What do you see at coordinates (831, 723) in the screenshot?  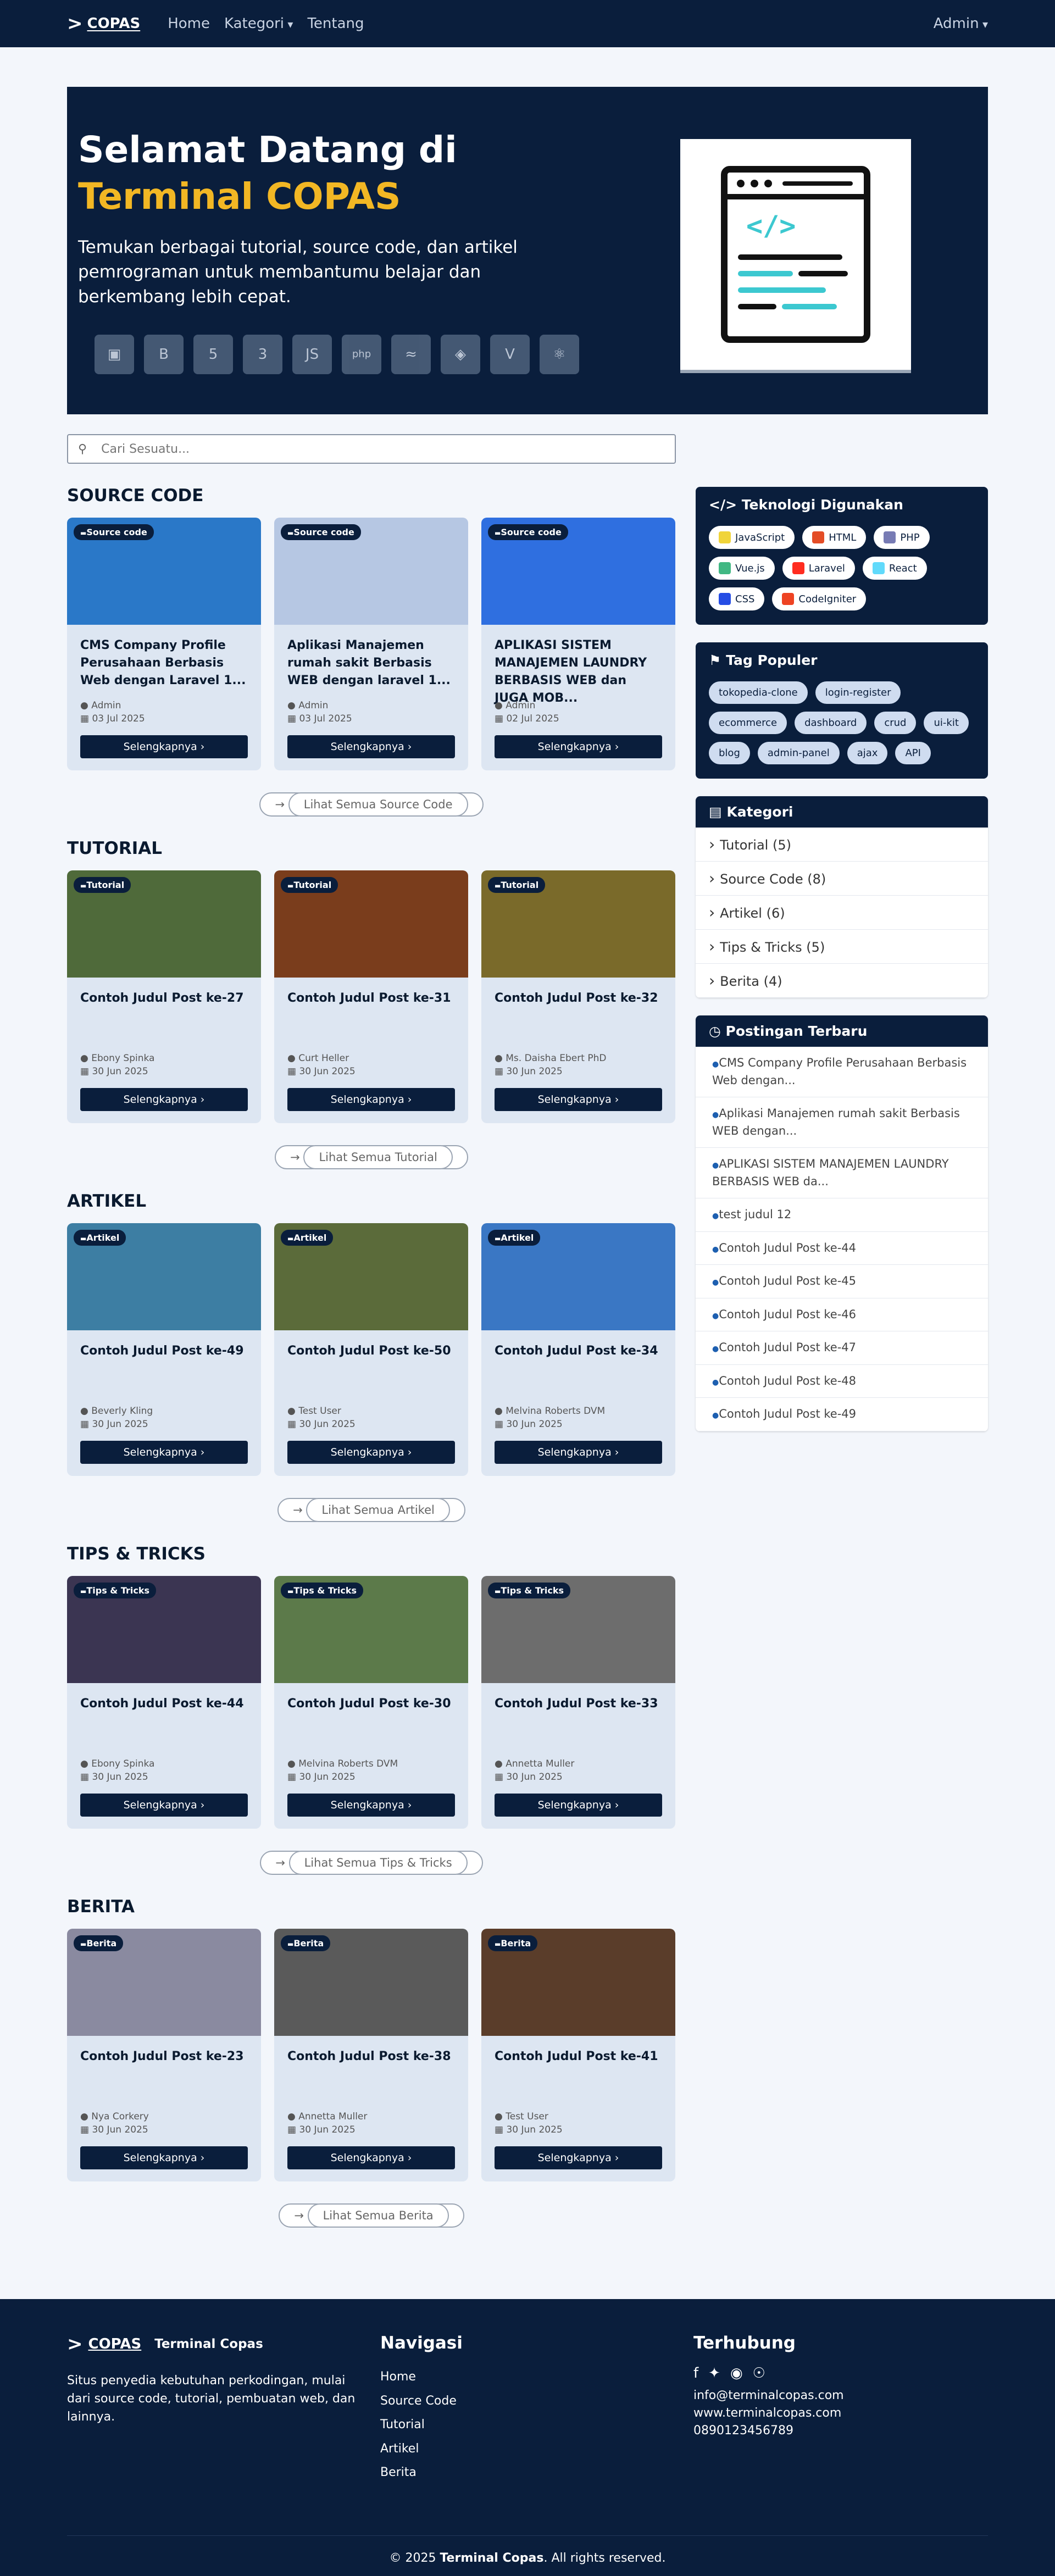 I see `tag-chip: dashboard` at bounding box center [831, 723].